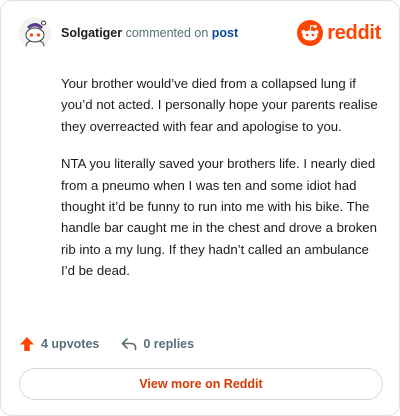 The width and height of the screenshot is (400, 416). What do you see at coordinates (70, 344) in the screenshot?
I see `upvote-count: 4 upvotes` at bounding box center [70, 344].